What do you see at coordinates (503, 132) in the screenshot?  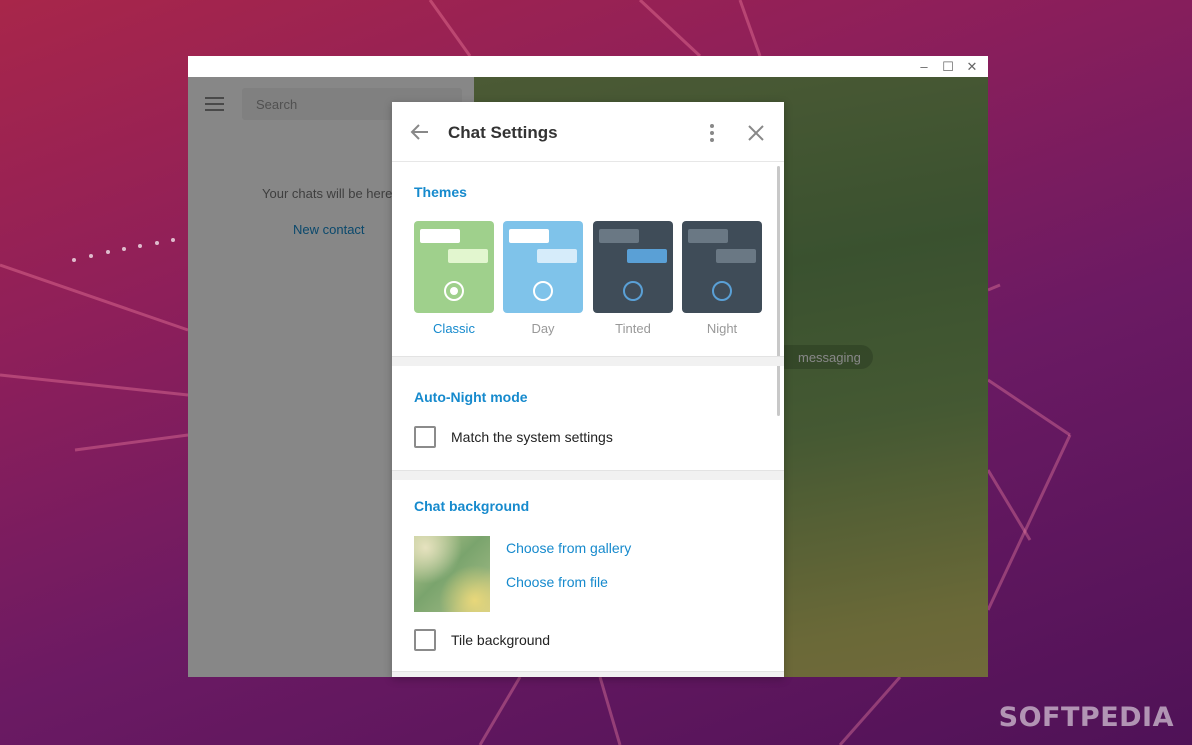 I see `panel-title: Chat Settings` at bounding box center [503, 132].